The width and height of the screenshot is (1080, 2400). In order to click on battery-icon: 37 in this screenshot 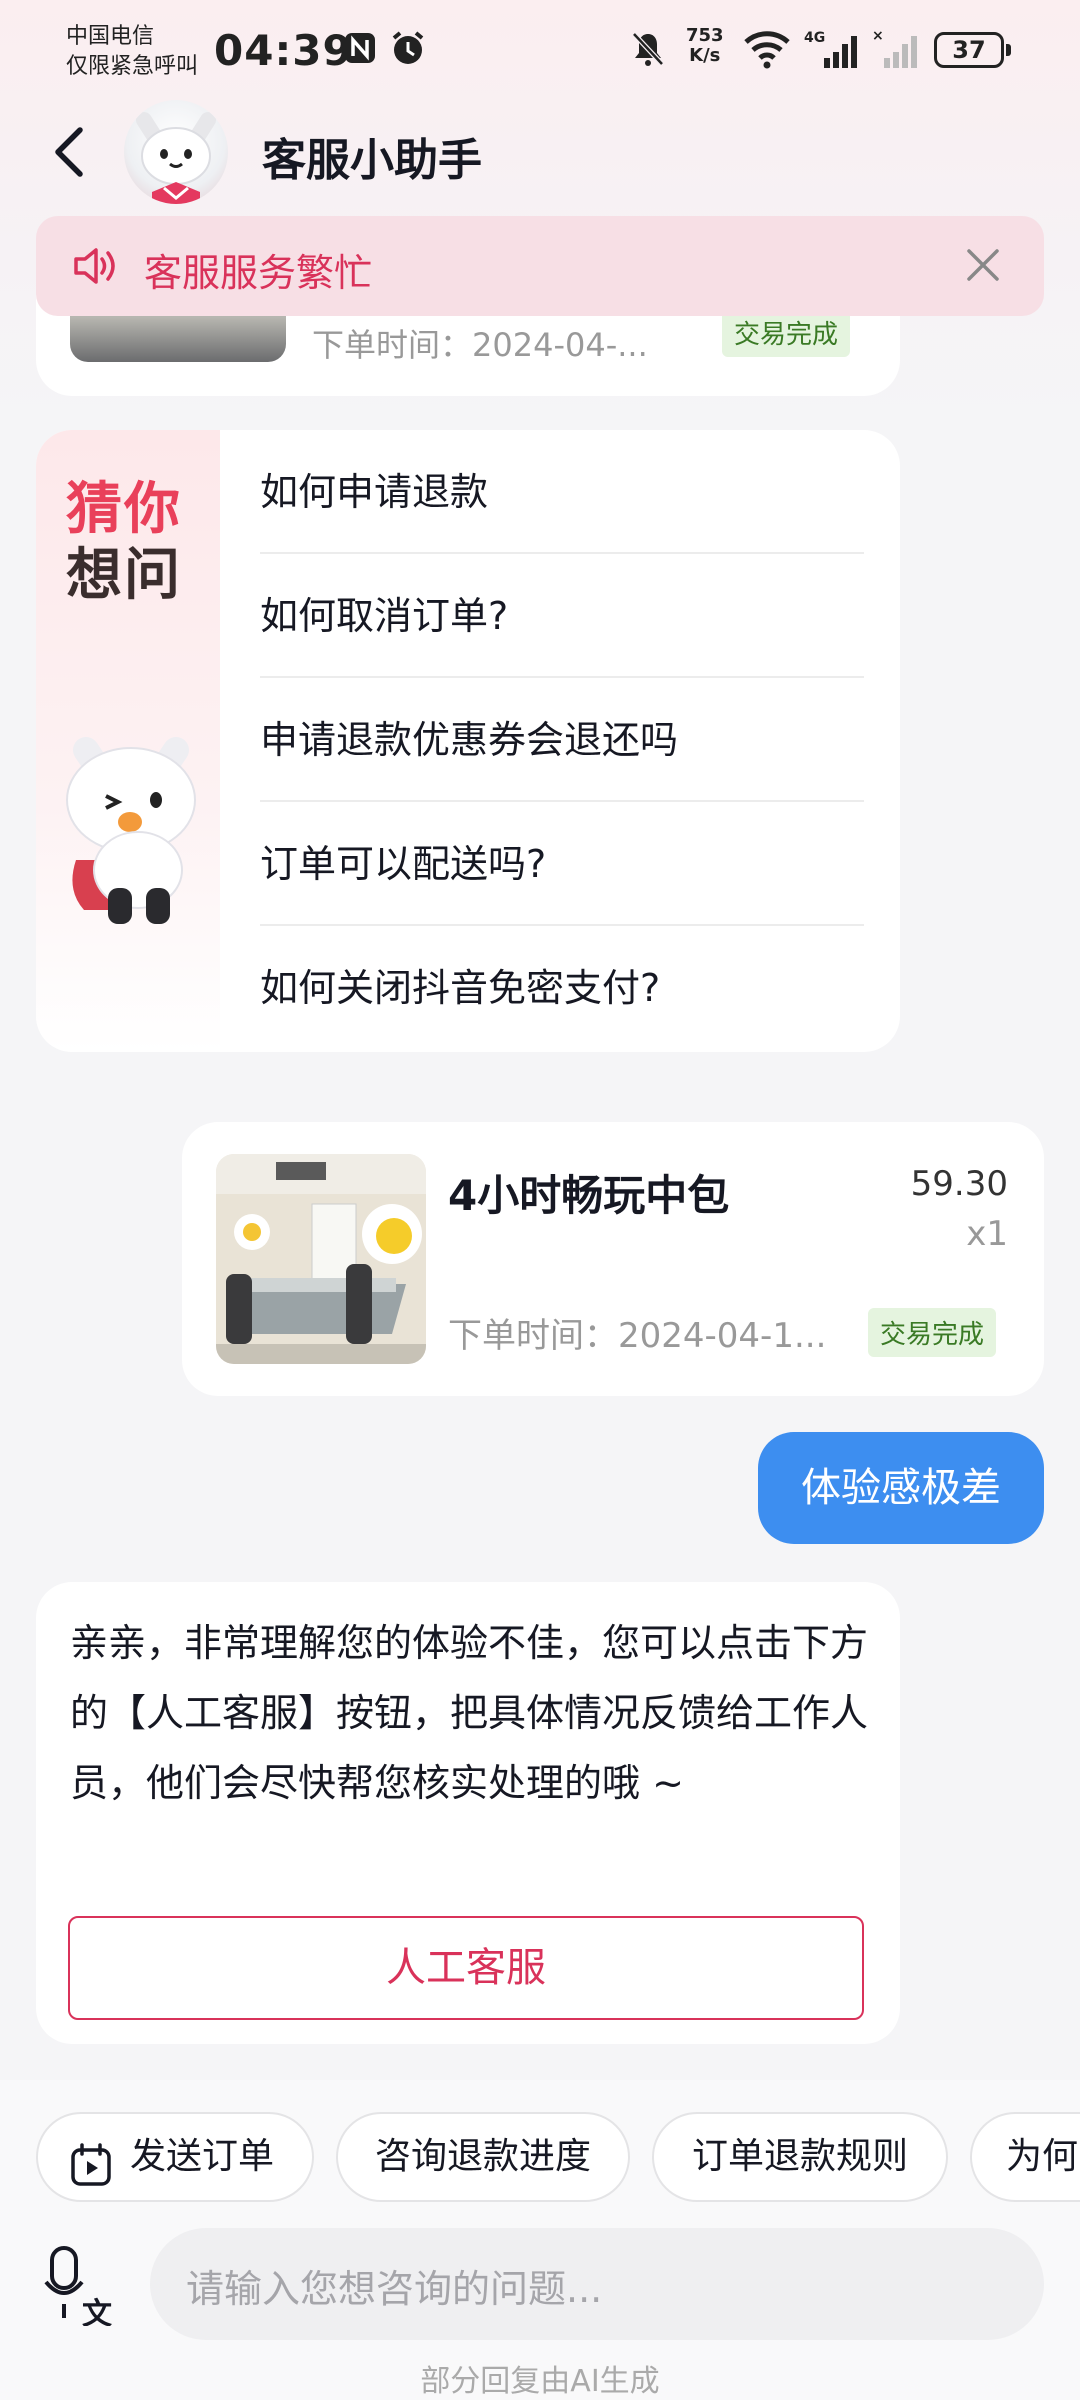, I will do `click(972, 50)`.